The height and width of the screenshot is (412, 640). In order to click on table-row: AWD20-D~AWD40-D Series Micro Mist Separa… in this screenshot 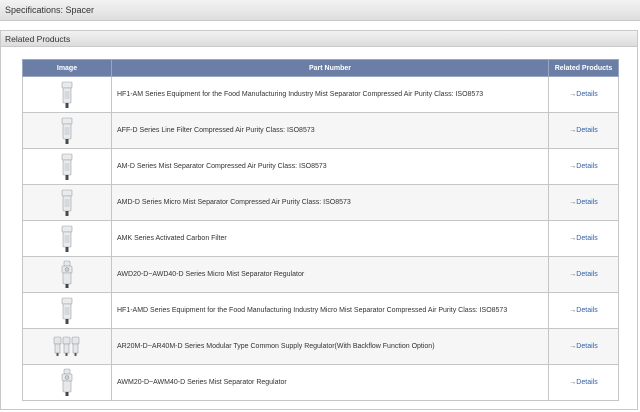, I will do `click(320, 274)`.